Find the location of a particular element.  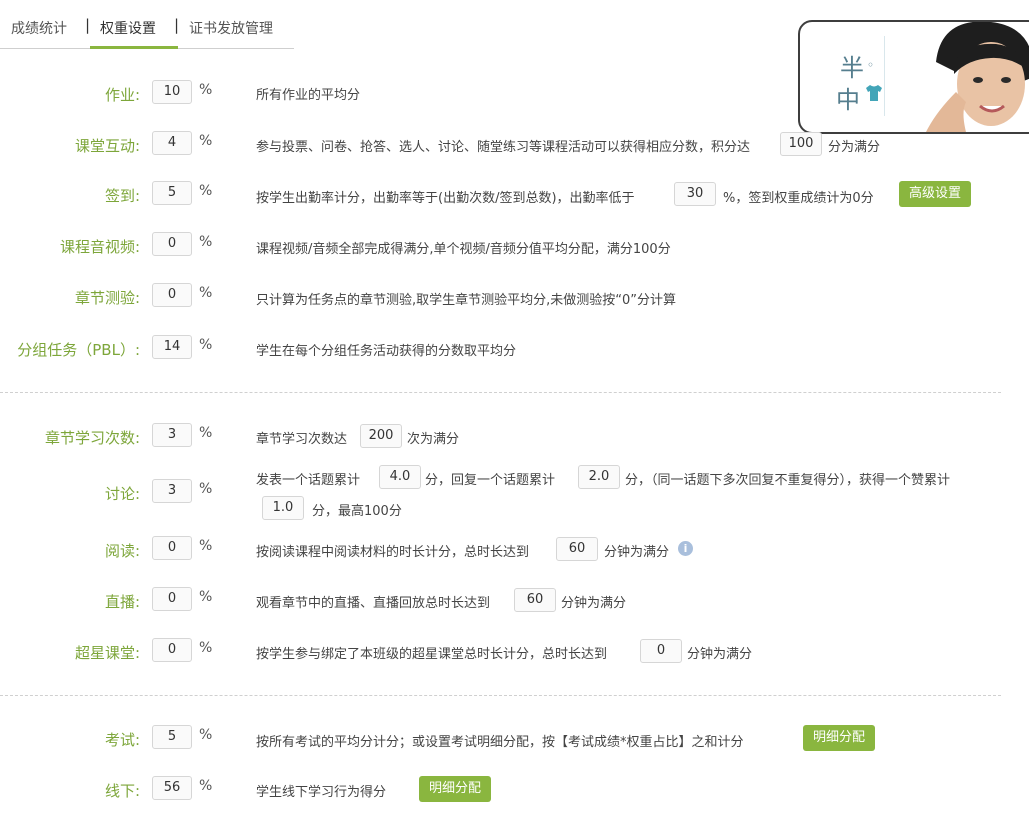

logo-char-top: 半 is located at coordinates (852, 68).